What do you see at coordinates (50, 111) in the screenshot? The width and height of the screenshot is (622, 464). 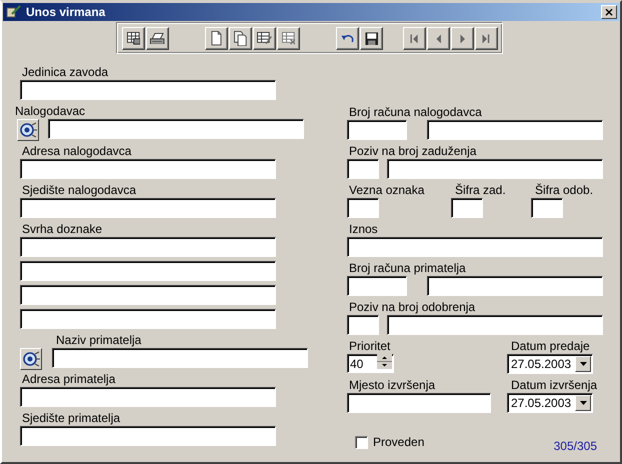 I see `field-label: Nalogodavac` at bounding box center [50, 111].